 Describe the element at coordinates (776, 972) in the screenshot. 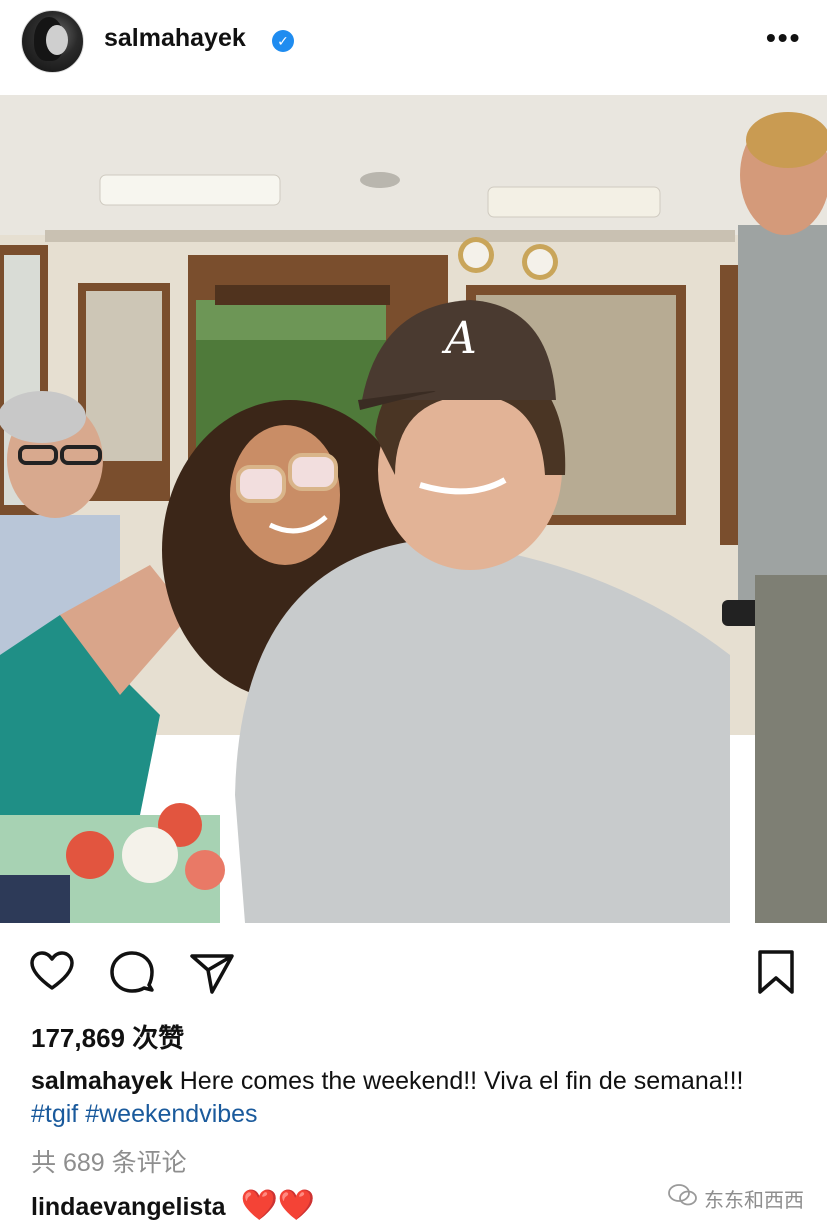

I see `bookmark-icon` at that location.